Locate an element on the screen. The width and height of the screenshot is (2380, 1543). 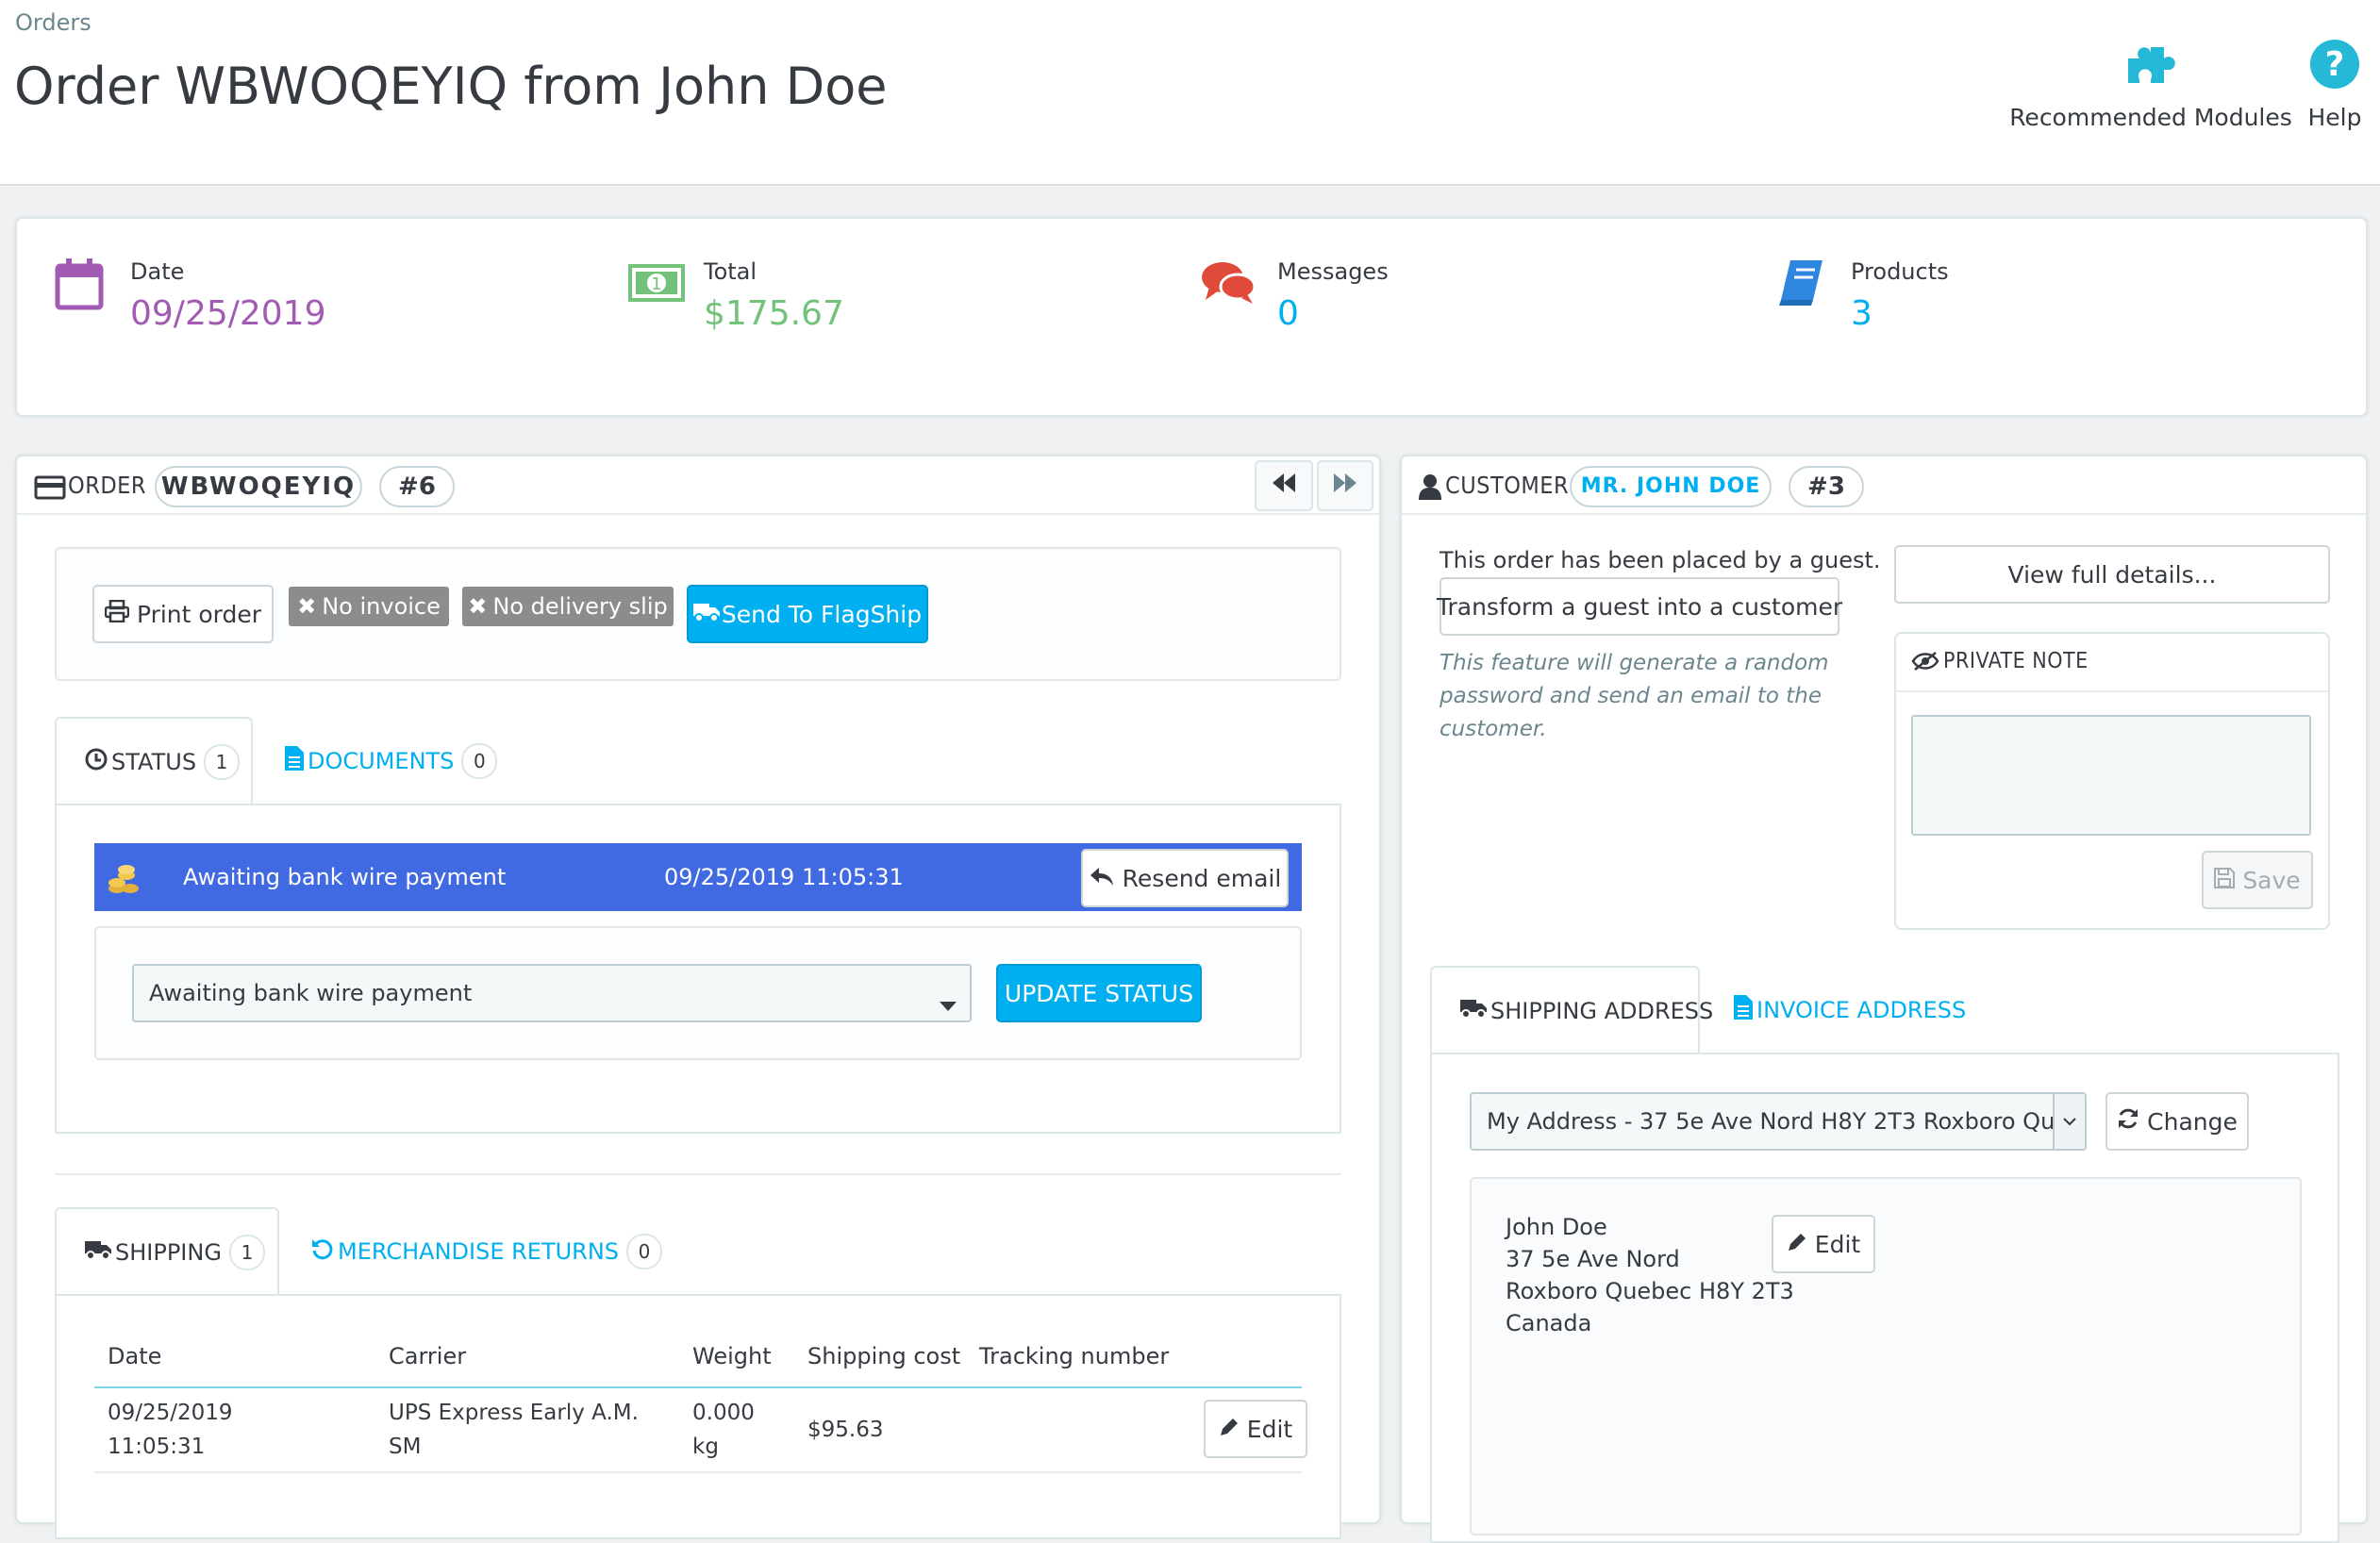
coins-icon is located at coordinates (124, 882).